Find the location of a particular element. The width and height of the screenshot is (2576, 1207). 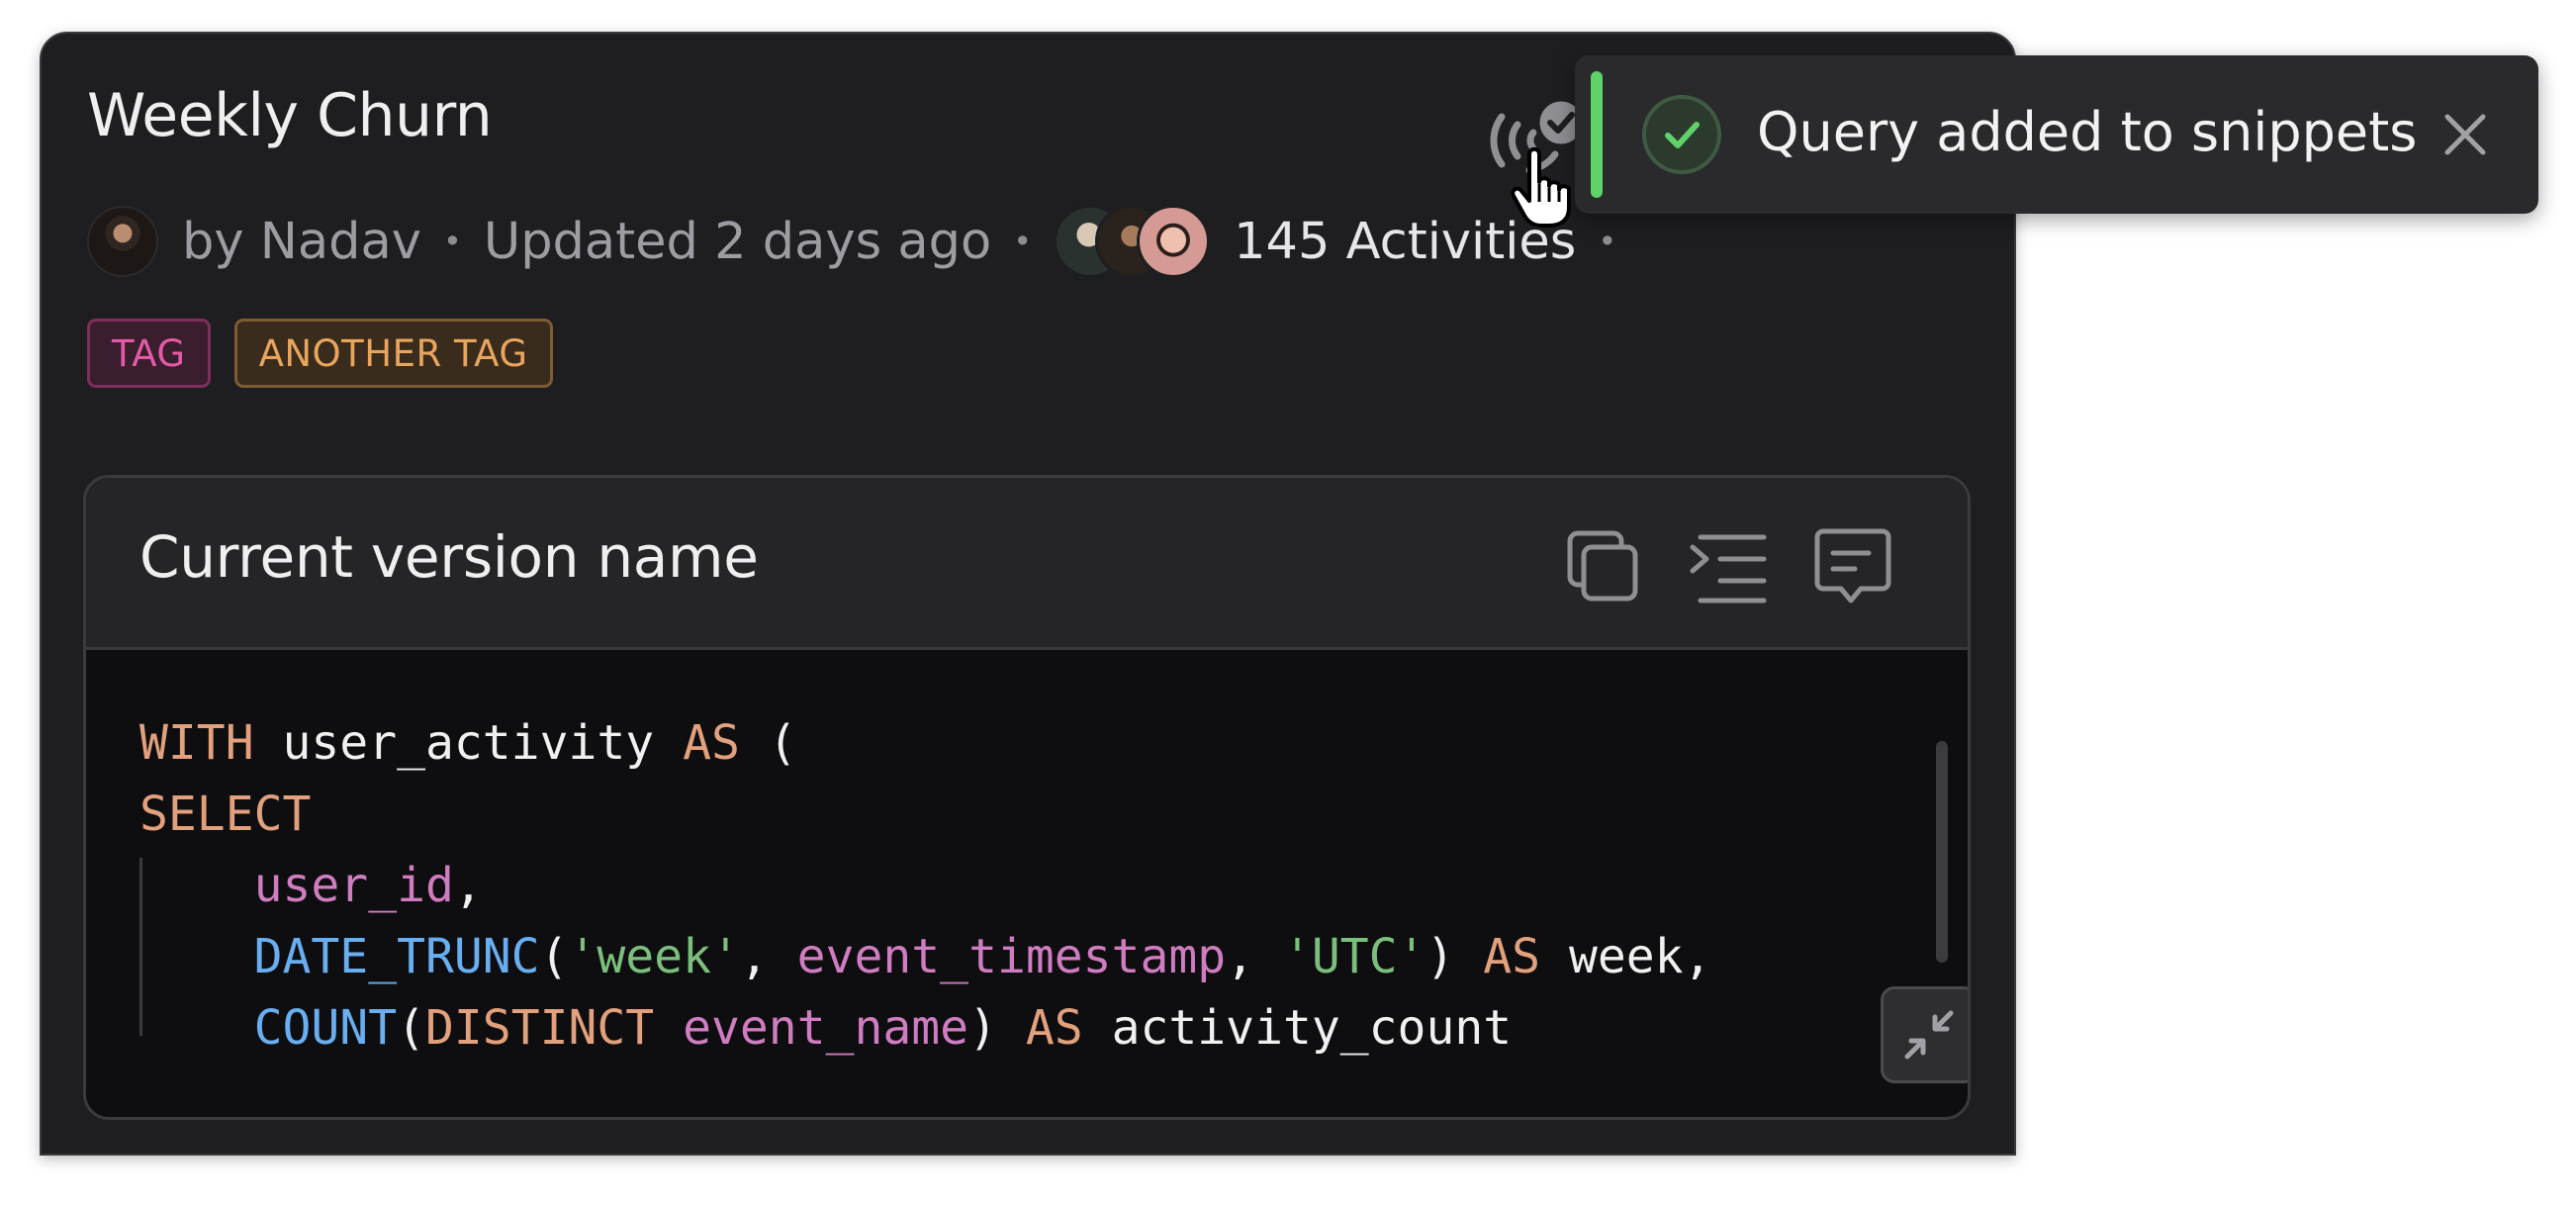

tag-list: TAG ANOTHER TAG is located at coordinates (320, 354).